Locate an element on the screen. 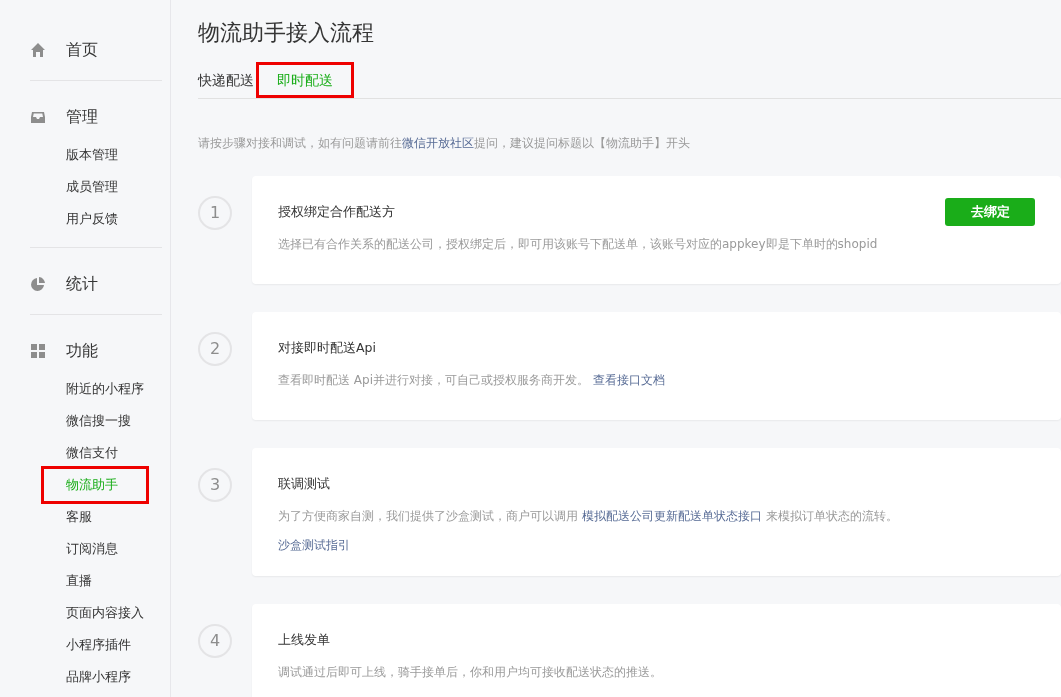 The image size is (1061, 697). sidebar-item: 附近的小程序 is located at coordinates (114, 389).